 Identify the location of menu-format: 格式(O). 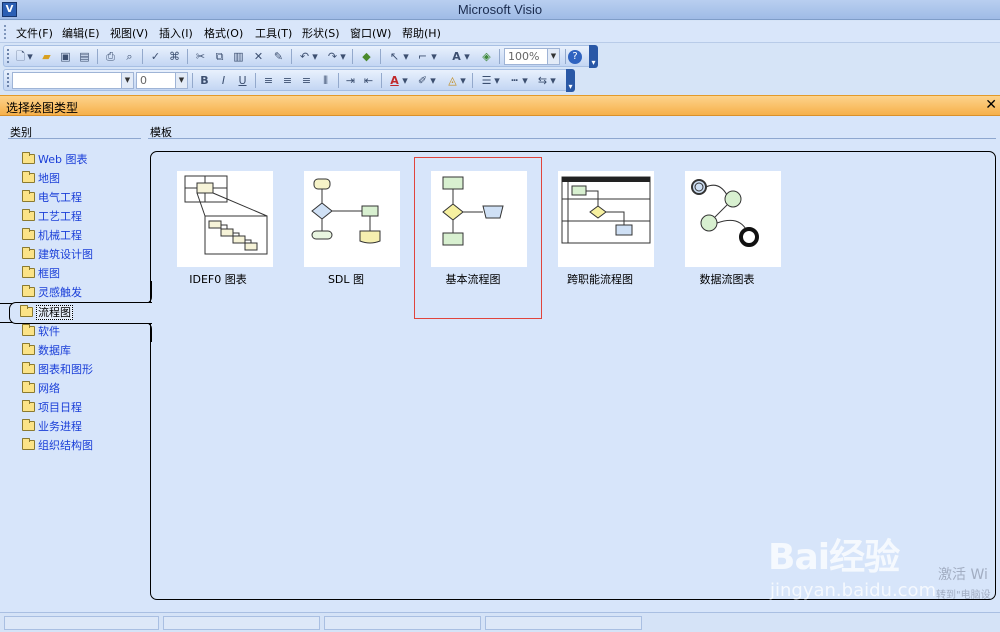
(223, 33).